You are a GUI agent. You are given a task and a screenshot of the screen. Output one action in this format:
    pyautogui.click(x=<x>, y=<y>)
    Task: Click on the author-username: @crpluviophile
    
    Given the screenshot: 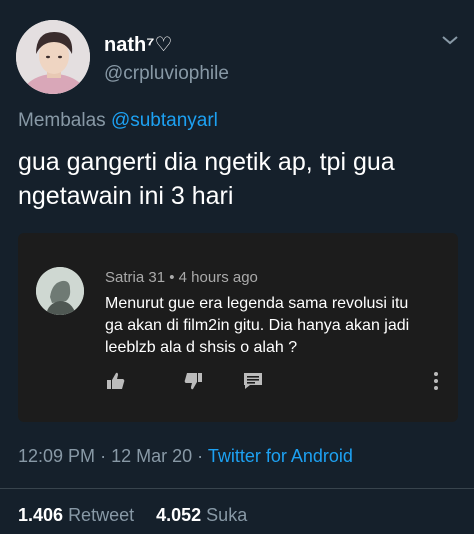 What is the action you would take?
    pyautogui.click(x=166, y=74)
    